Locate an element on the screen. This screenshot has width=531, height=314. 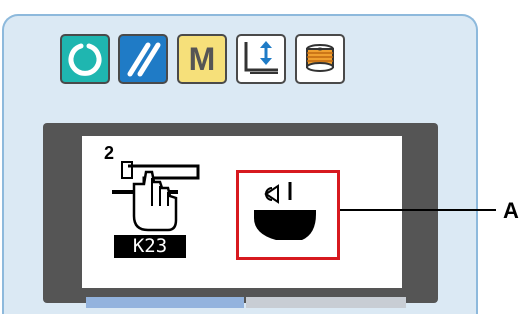
reset-button is located at coordinates (143, 59).